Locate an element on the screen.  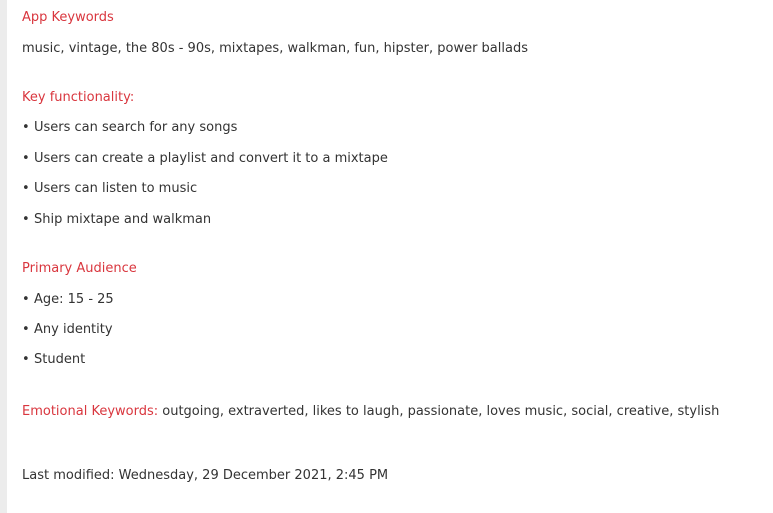
list-item: • Ship mixtape and walkman is located at coordinates (116, 220).